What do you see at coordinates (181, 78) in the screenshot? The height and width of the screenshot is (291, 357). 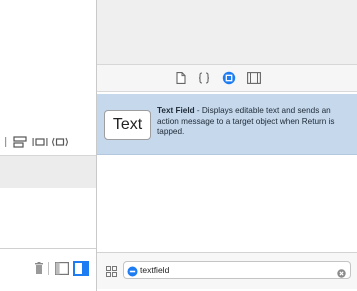 I see `file-icon` at bounding box center [181, 78].